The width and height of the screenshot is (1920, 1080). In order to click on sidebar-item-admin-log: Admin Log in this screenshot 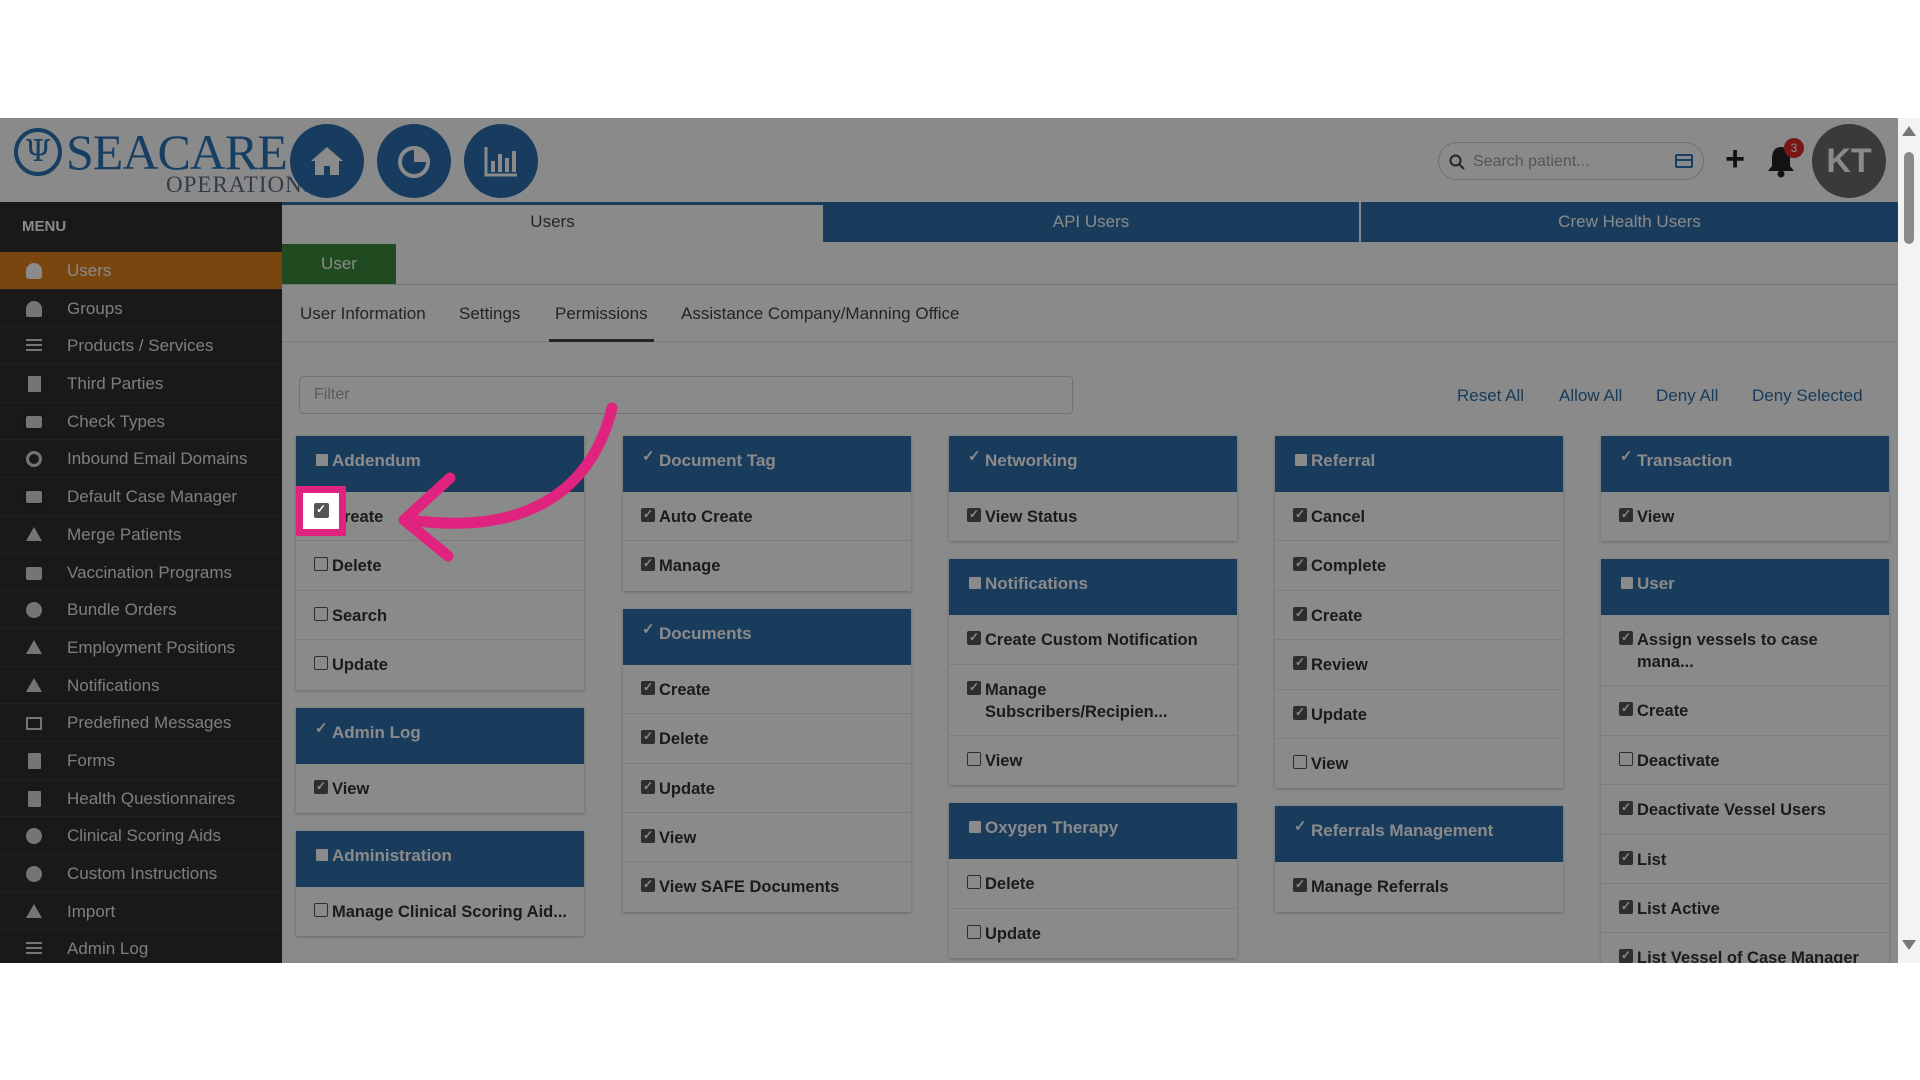, I will do `click(141, 946)`.